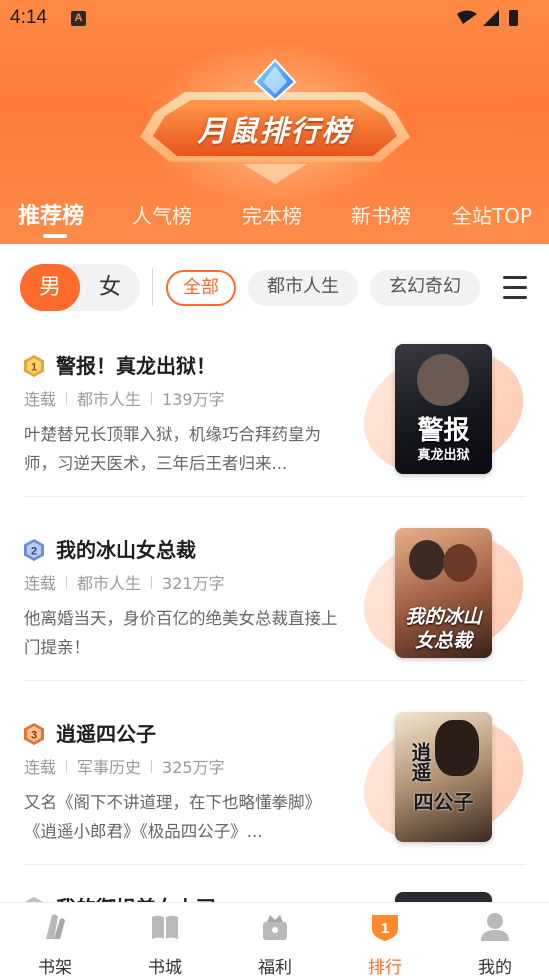 The width and height of the screenshot is (549, 976). What do you see at coordinates (28, 17) in the screenshot?
I see `status-time: 4:14` at bounding box center [28, 17].